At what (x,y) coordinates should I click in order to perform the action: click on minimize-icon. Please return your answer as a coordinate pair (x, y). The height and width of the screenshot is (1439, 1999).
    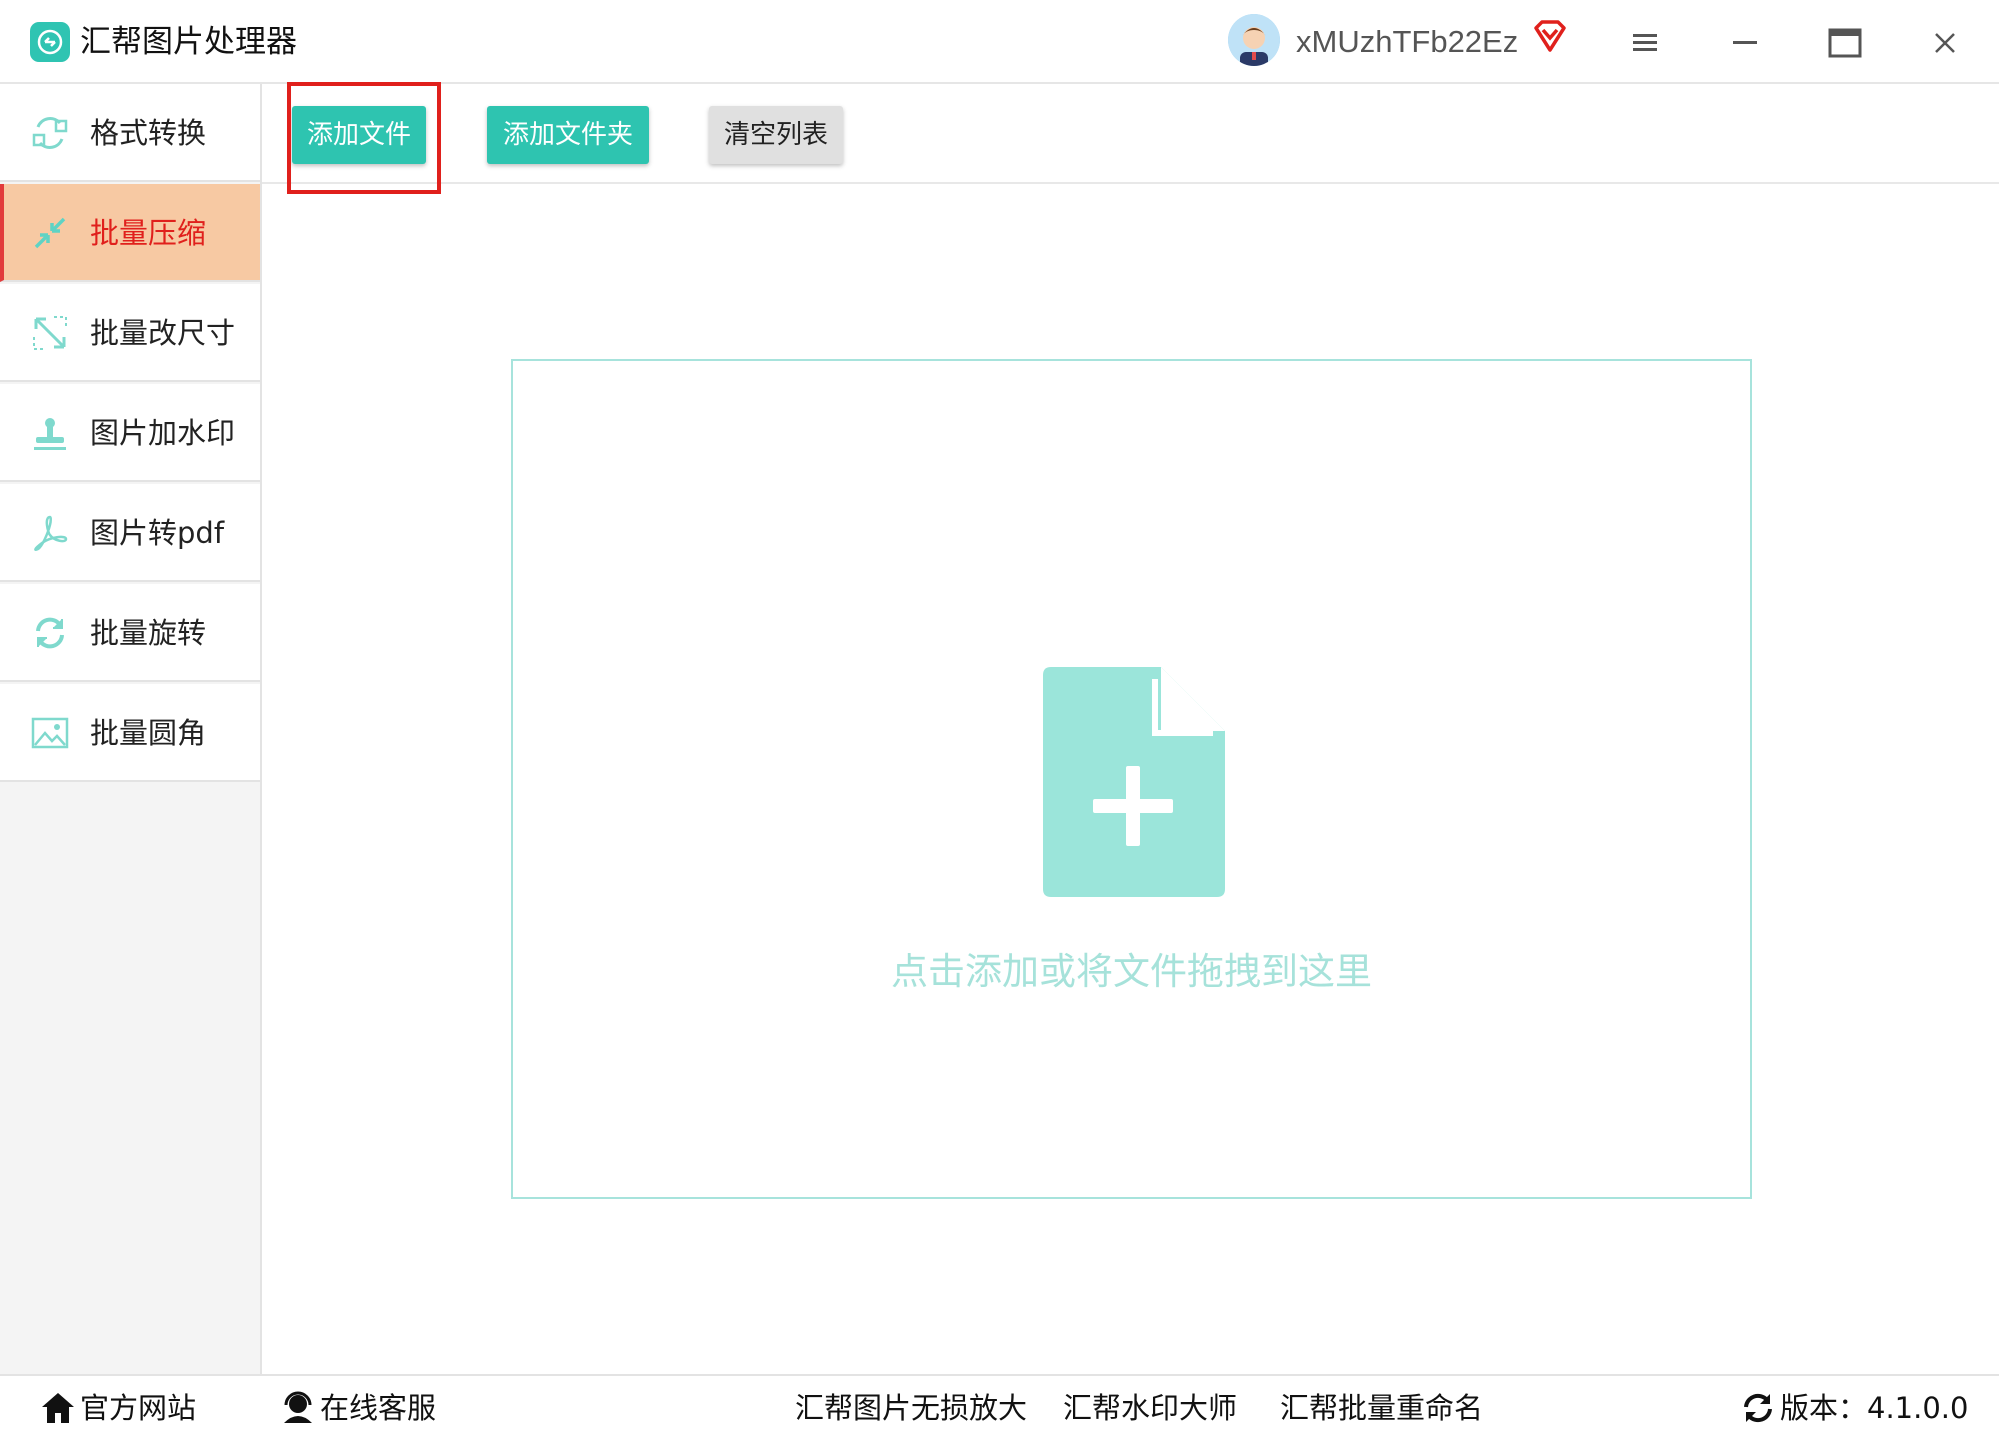
    Looking at the image, I should click on (1745, 43).